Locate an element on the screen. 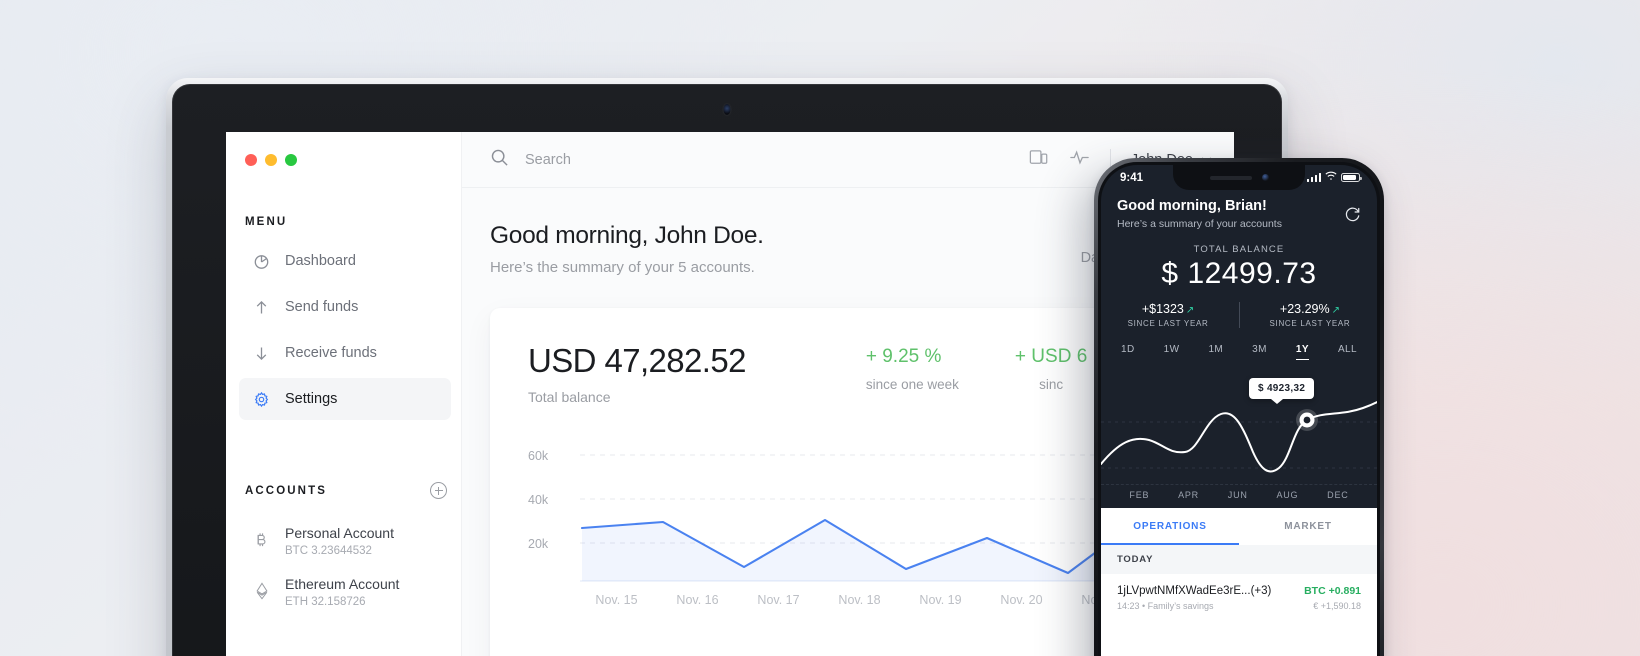 This screenshot has height=656, width=1640. stat-caption: sinc is located at coordinates (1051, 384).